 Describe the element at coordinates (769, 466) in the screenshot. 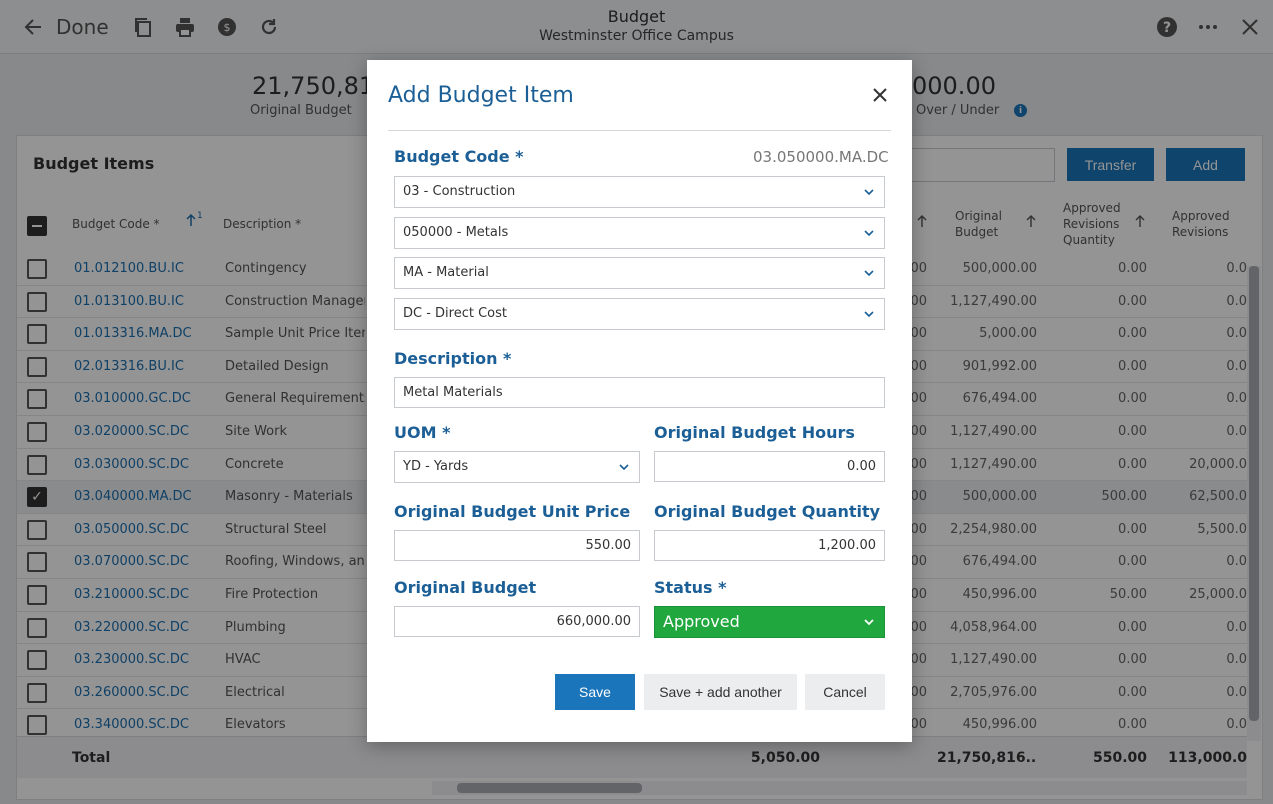

I see `hours-input: 0.00` at that location.